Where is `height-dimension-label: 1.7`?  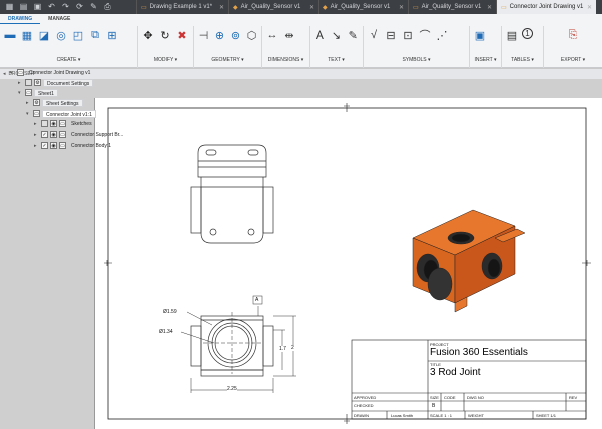 height-dimension-label: 1.7 is located at coordinates (282, 349).